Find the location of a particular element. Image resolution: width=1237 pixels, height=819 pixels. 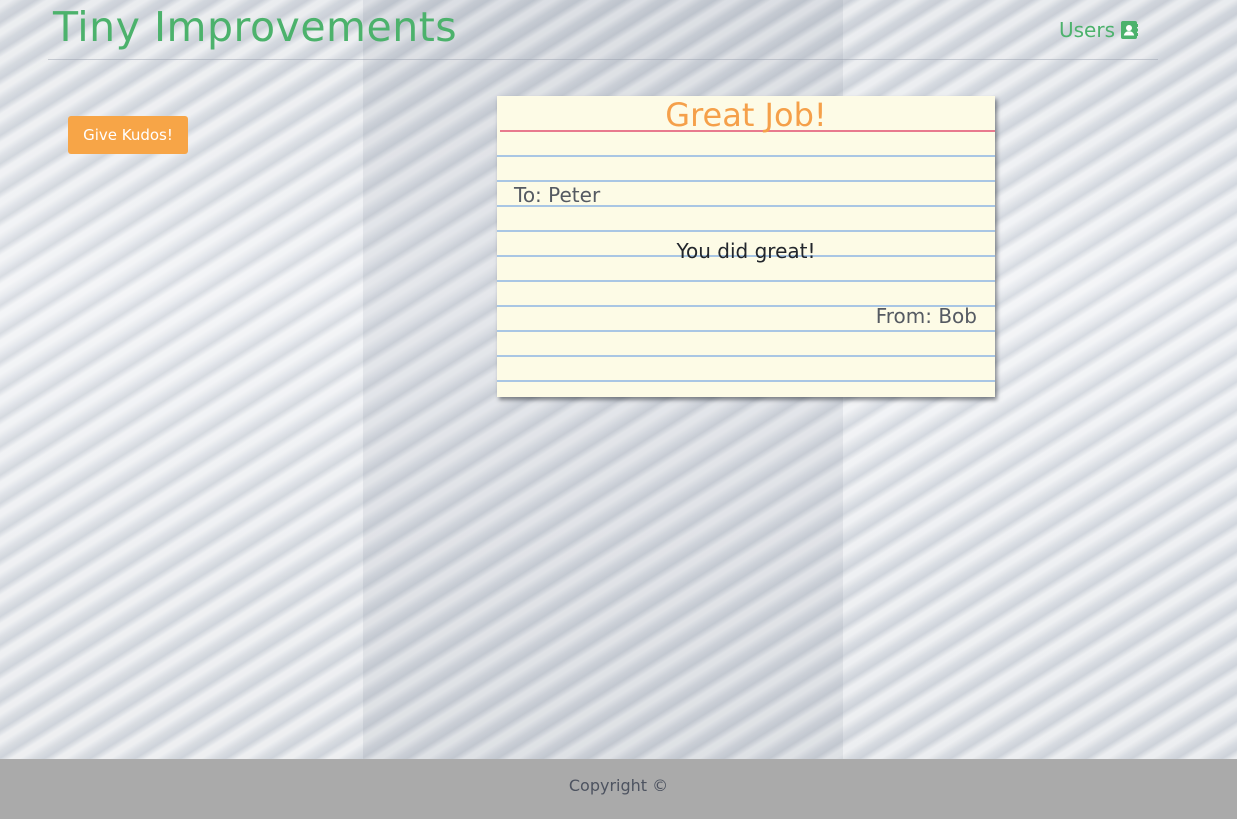

kudos-recipient: To: Peter is located at coordinates (557, 195).